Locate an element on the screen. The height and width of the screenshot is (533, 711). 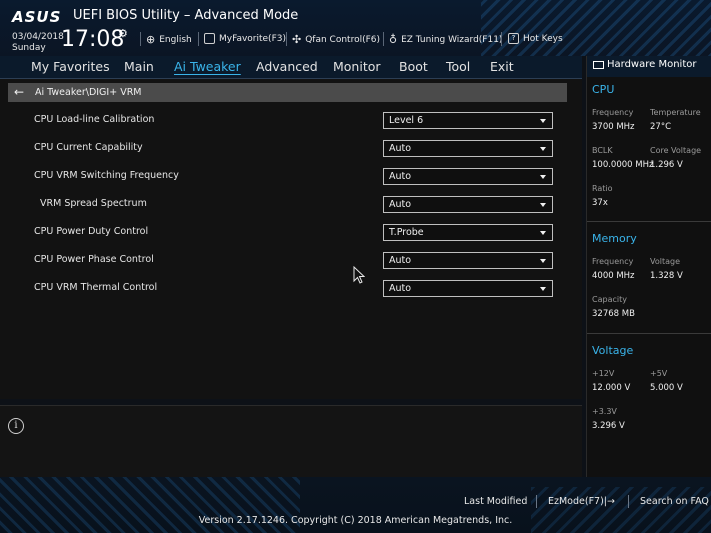
breadcrumb-path: Ai Tweaker\DIGI+ VRM is located at coordinates (88, 92).